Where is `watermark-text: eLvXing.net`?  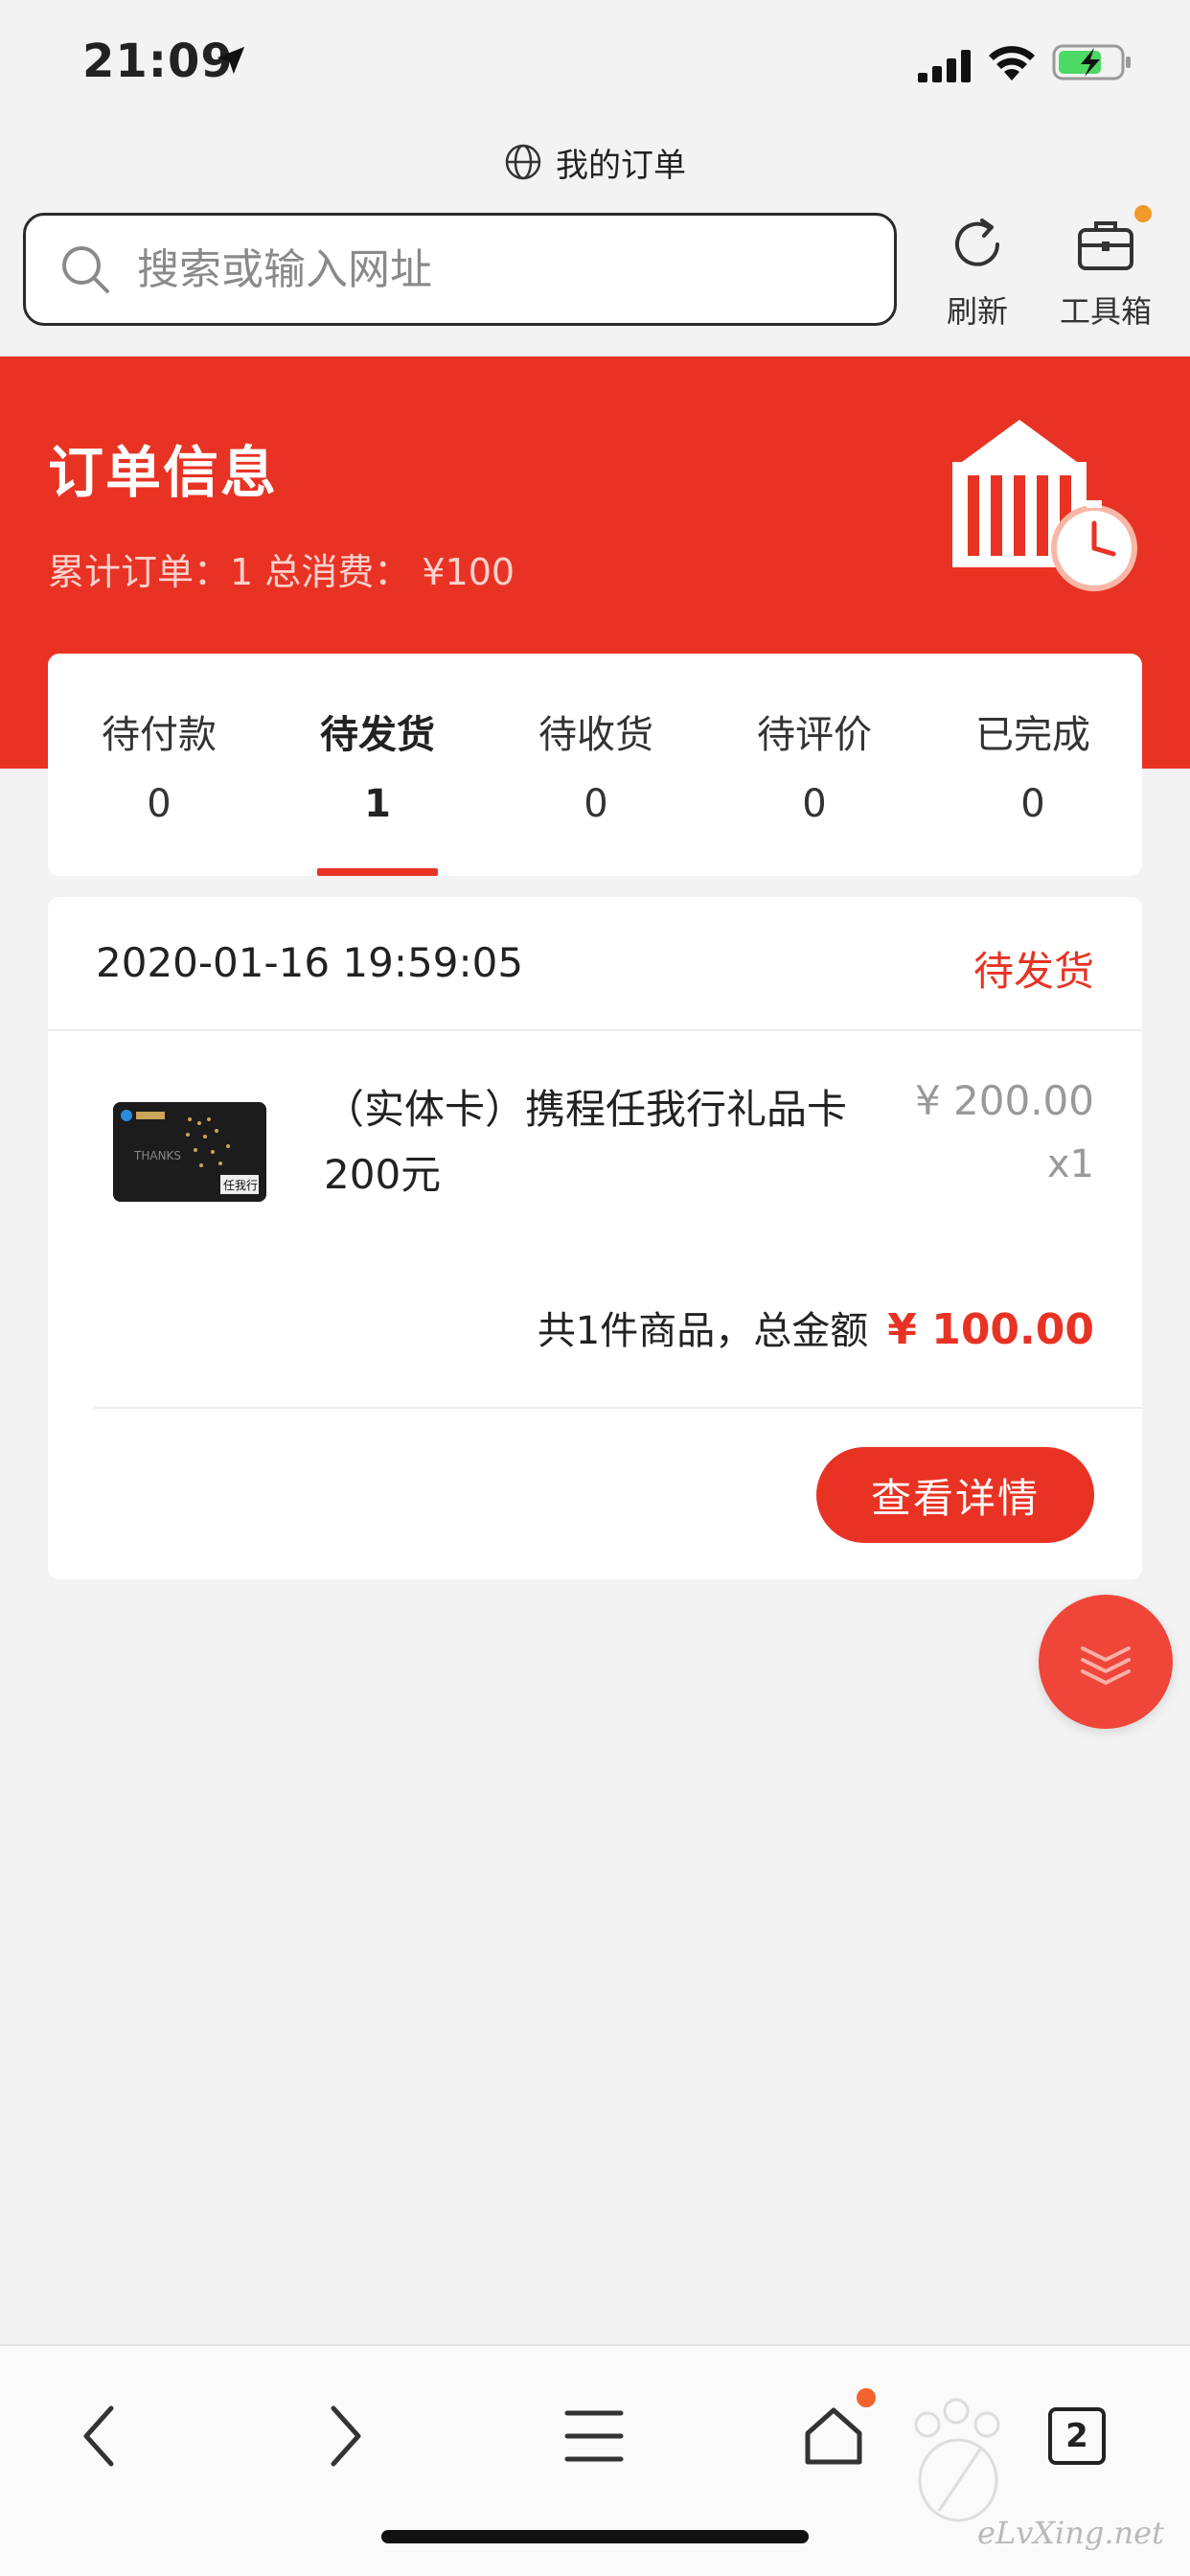 watermark-text: eLvXing.net is located at coordinates (1070, 2533).